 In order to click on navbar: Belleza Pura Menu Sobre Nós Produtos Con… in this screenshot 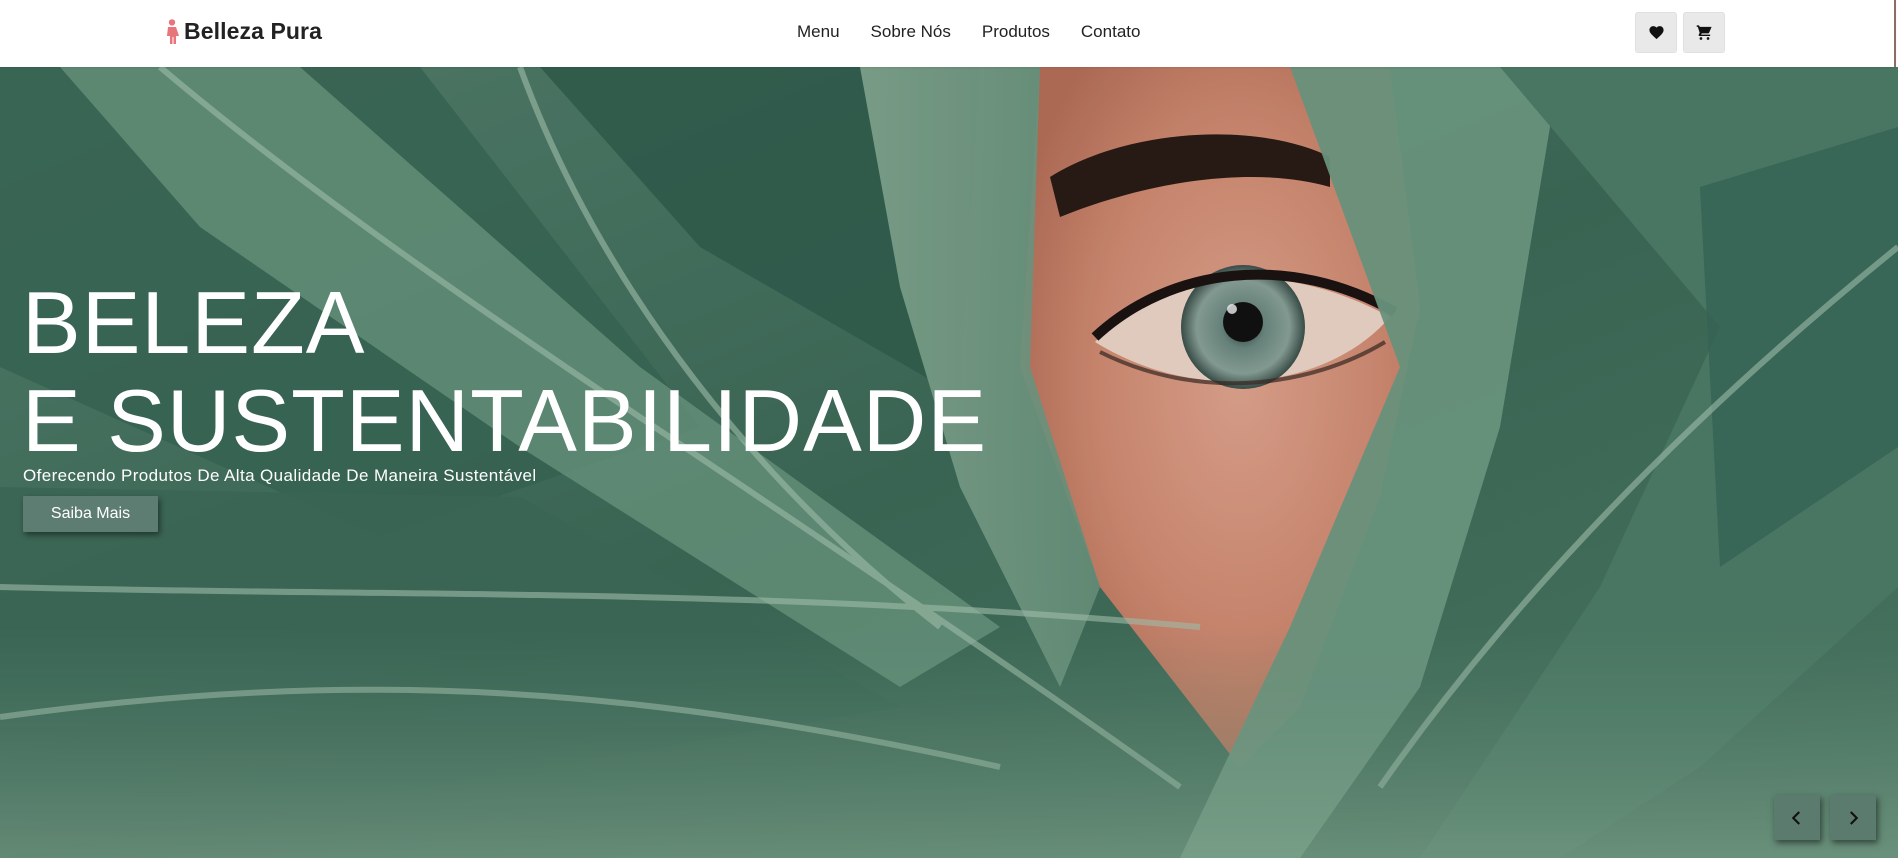, I will do `click(948, 33)`.